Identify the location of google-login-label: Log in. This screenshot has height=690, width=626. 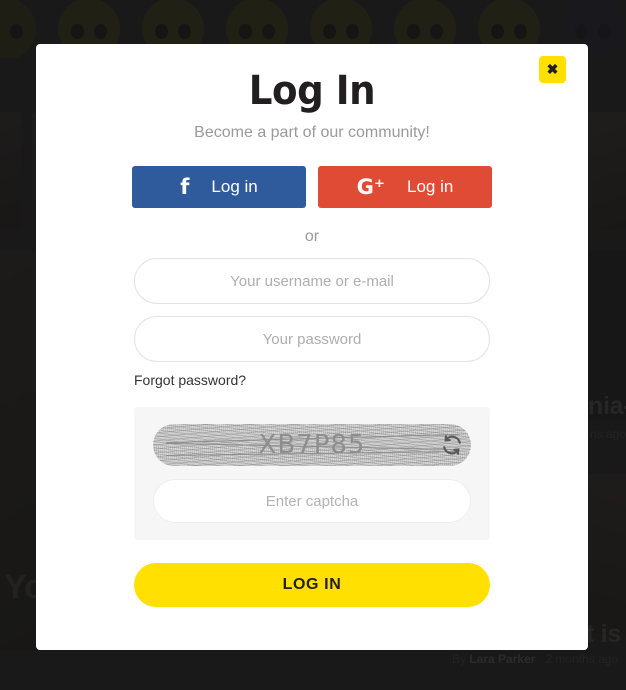
(430, 186).